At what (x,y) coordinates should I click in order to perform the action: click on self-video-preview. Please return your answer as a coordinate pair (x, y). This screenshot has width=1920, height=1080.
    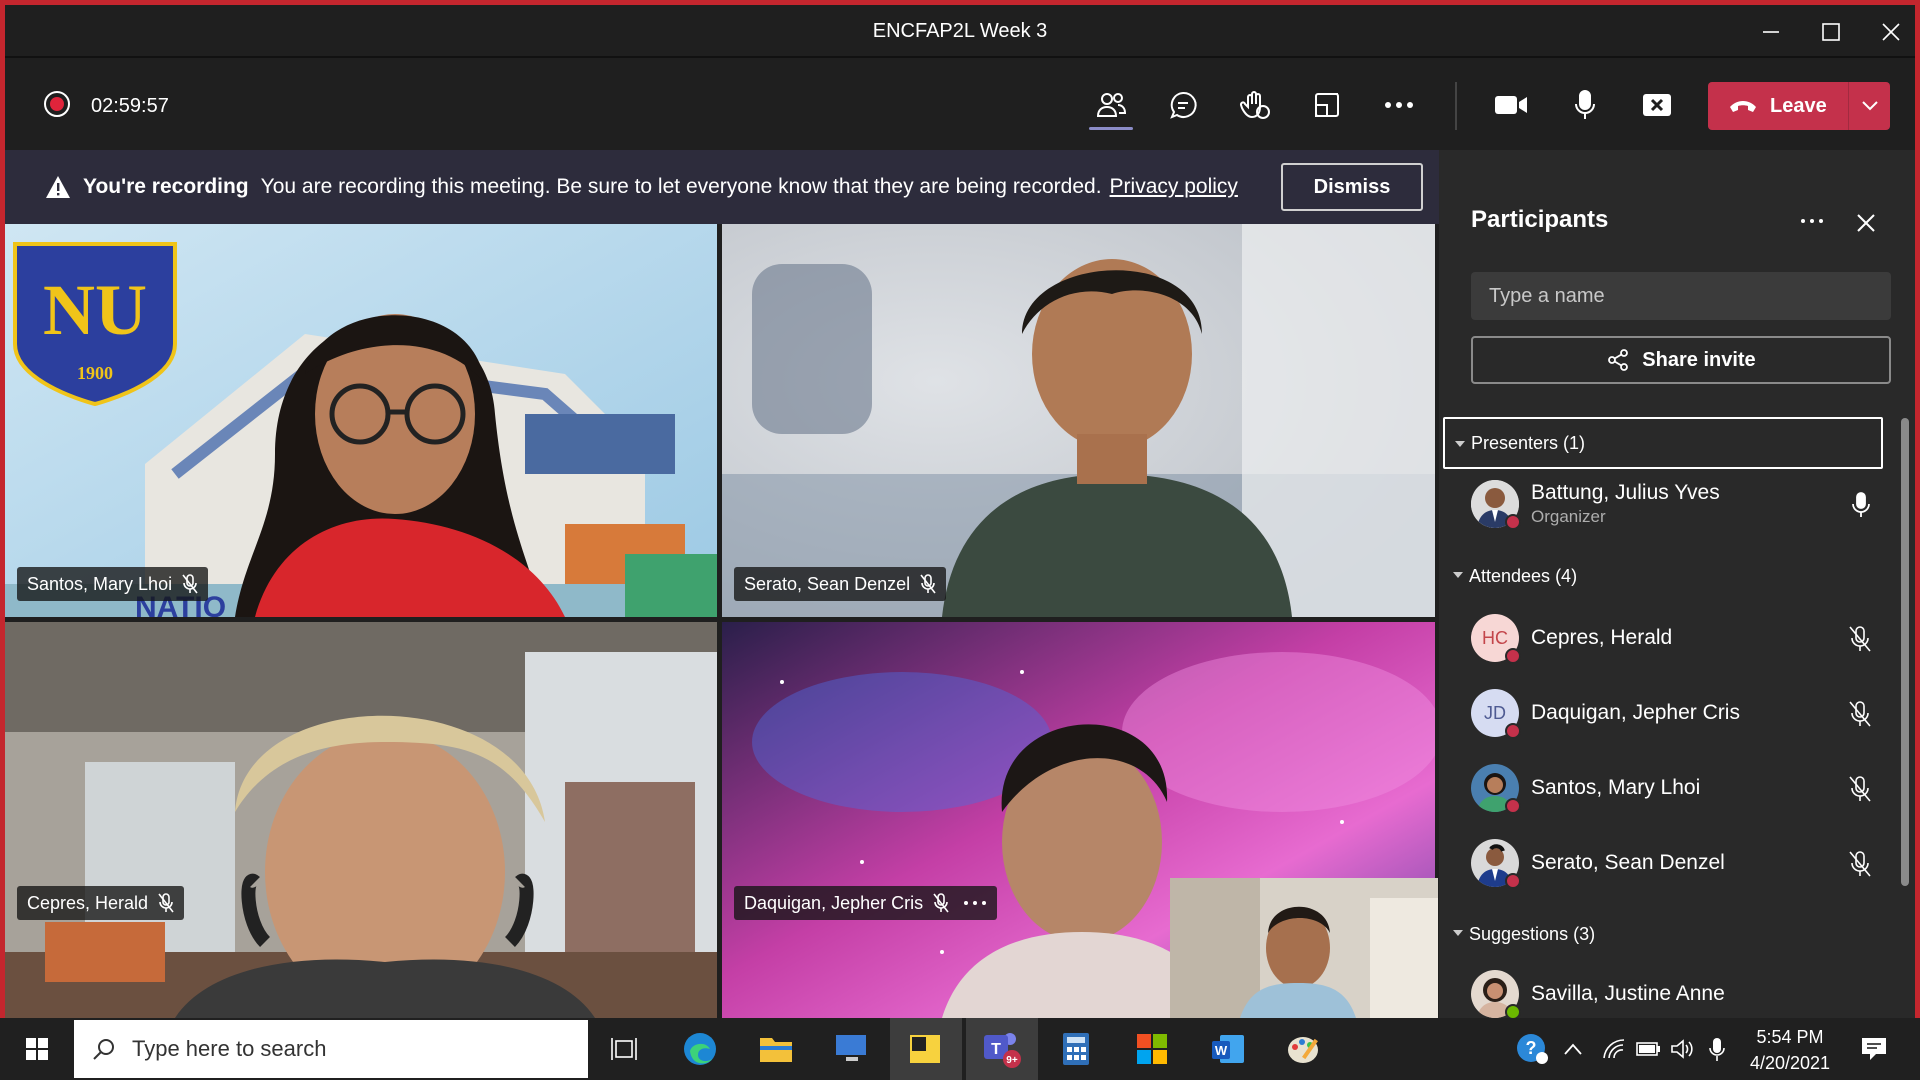
    Looking at the image, I should click on (1304, 948).